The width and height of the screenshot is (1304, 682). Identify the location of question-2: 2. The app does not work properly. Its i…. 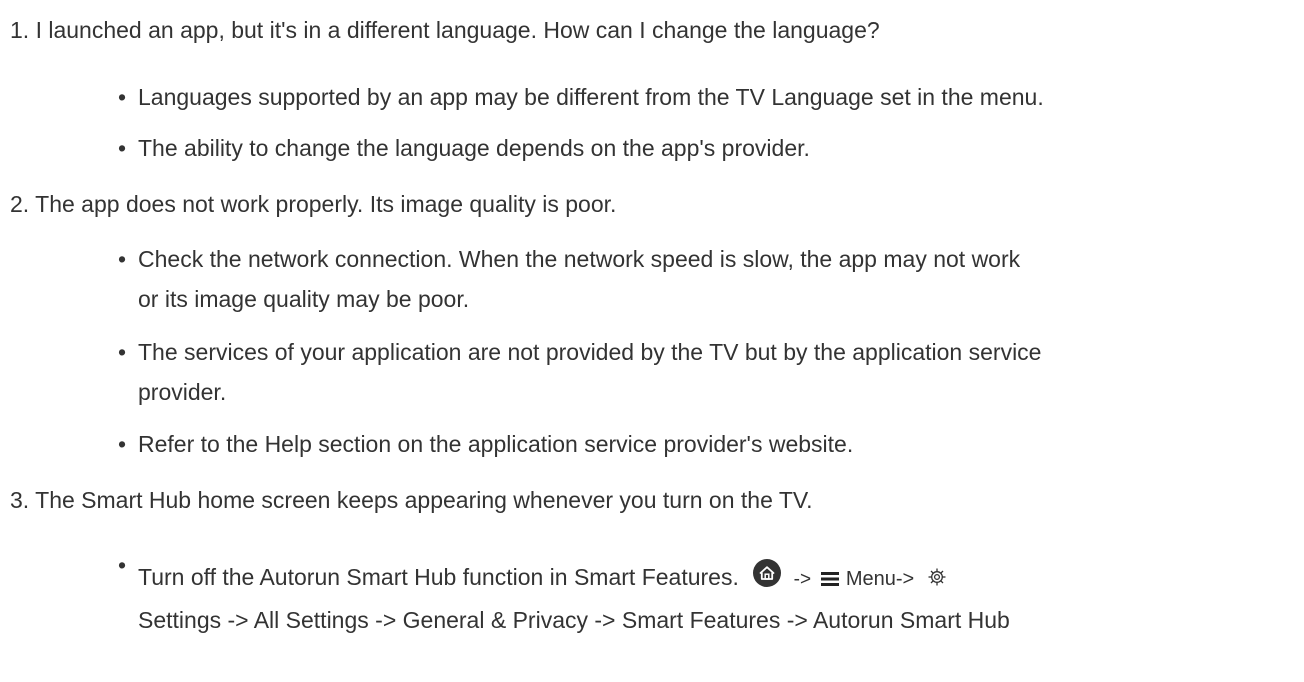
(313, 204).